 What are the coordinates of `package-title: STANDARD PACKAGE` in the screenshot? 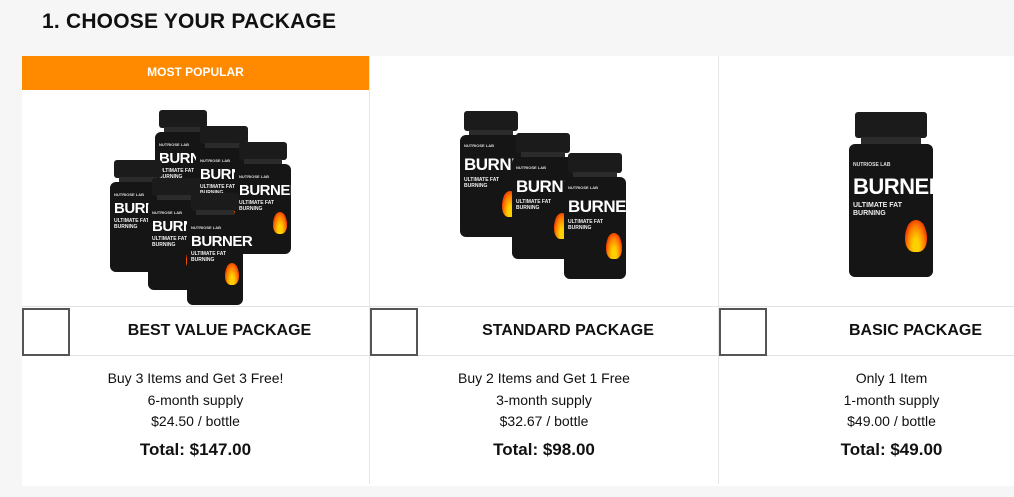 It's located at (568, 330).